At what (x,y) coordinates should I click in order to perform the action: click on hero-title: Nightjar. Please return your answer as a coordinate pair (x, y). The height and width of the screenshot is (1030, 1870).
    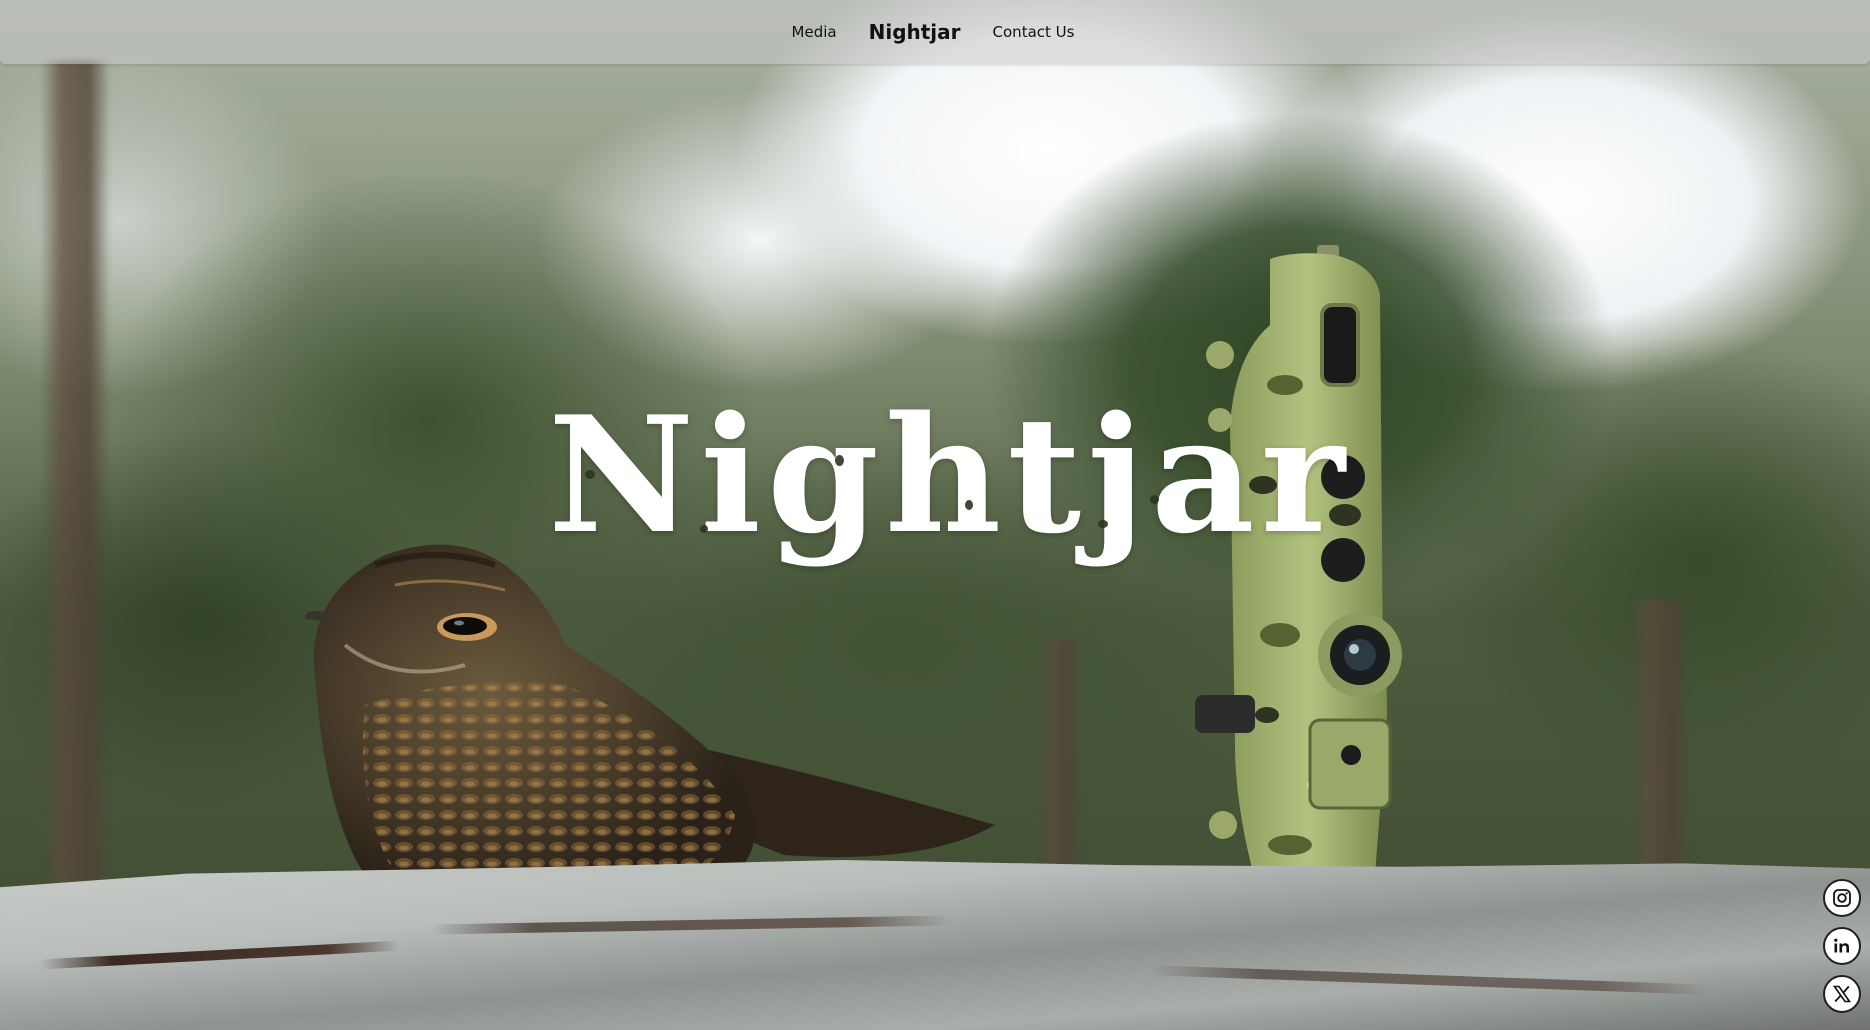
    Looking at the image, I should click on (949, 475).